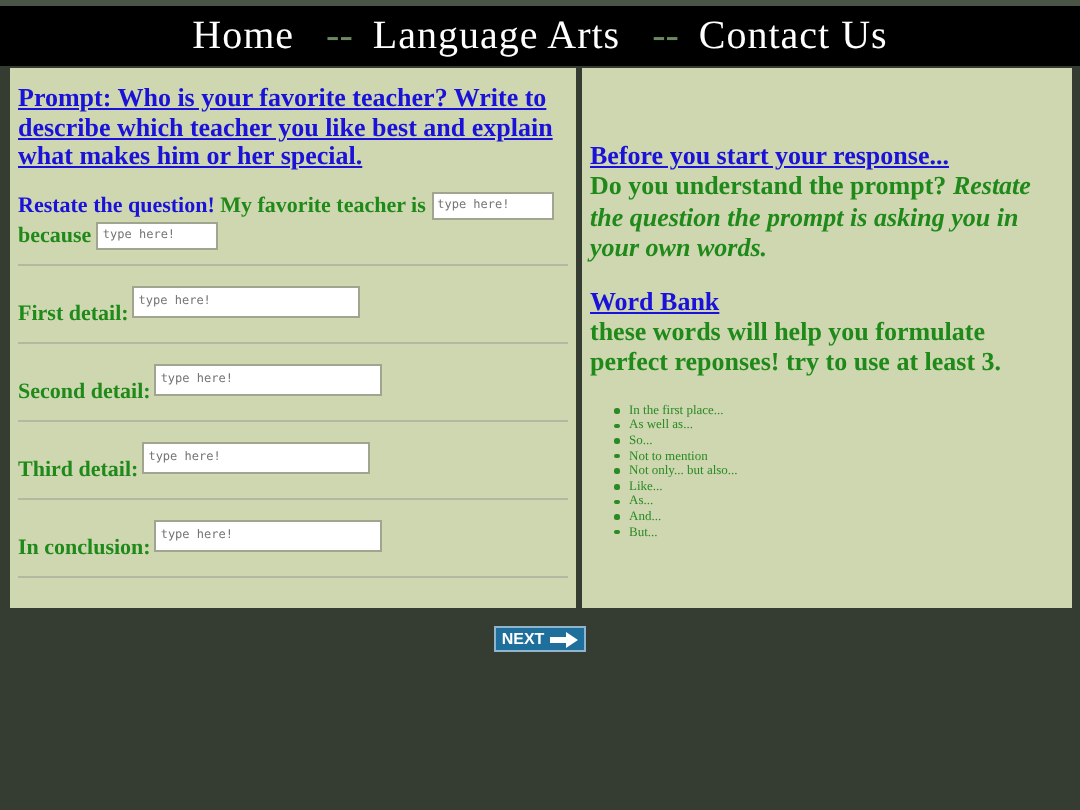 This screenshot has width=1080, height=810. What do you see at coordinates (797, 346) in the screenshot?
I see `word-bank-intro: these words will help you formulate perfect reponses! try to use at least 3.` at bounding box center [797, 346].